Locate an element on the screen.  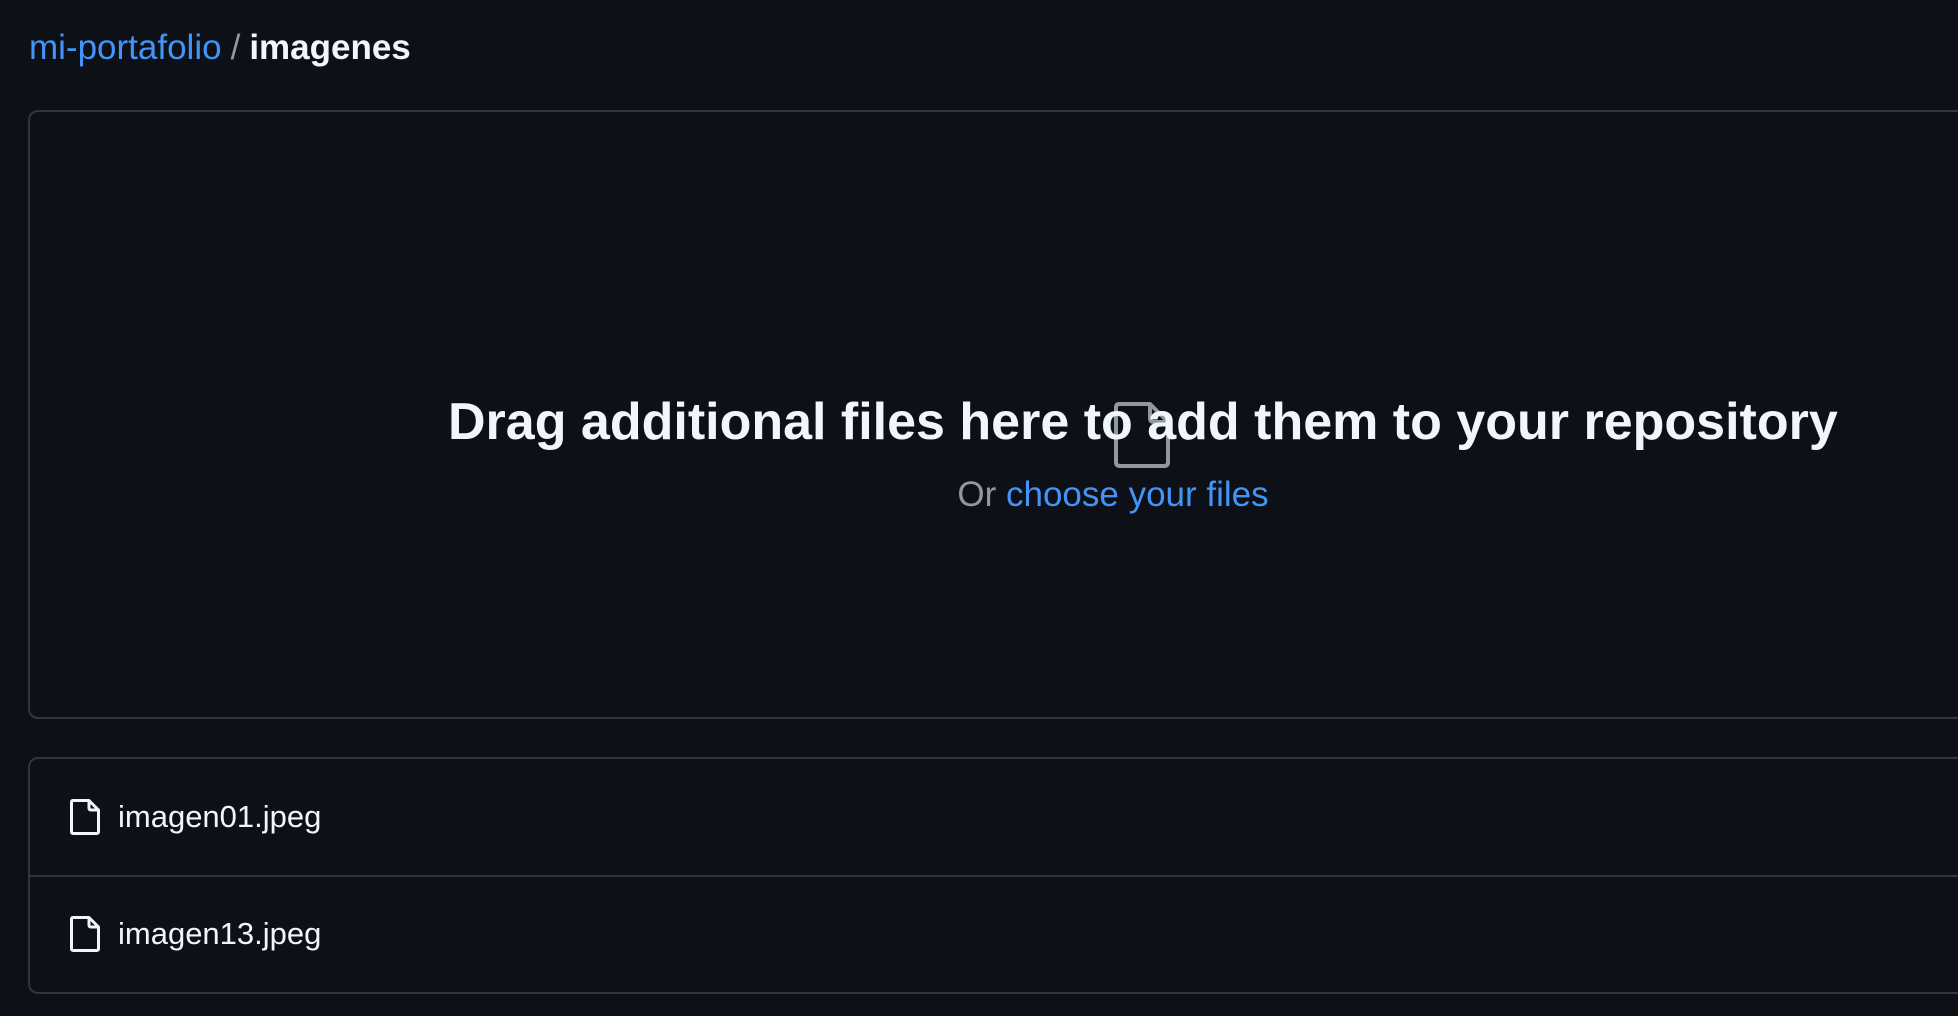
choose-files-link: choose your files is located at coordinates (1137, 494).